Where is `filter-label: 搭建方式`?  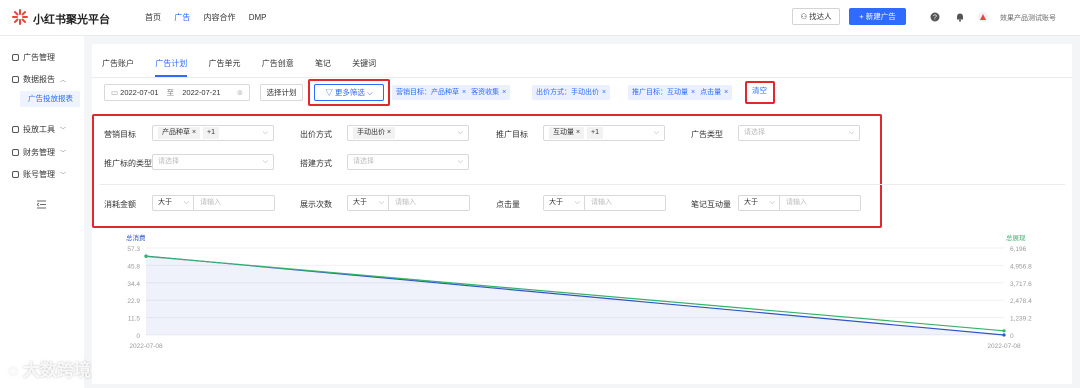 filter-label: 搭建方式 is located at coordinates (316, 163).